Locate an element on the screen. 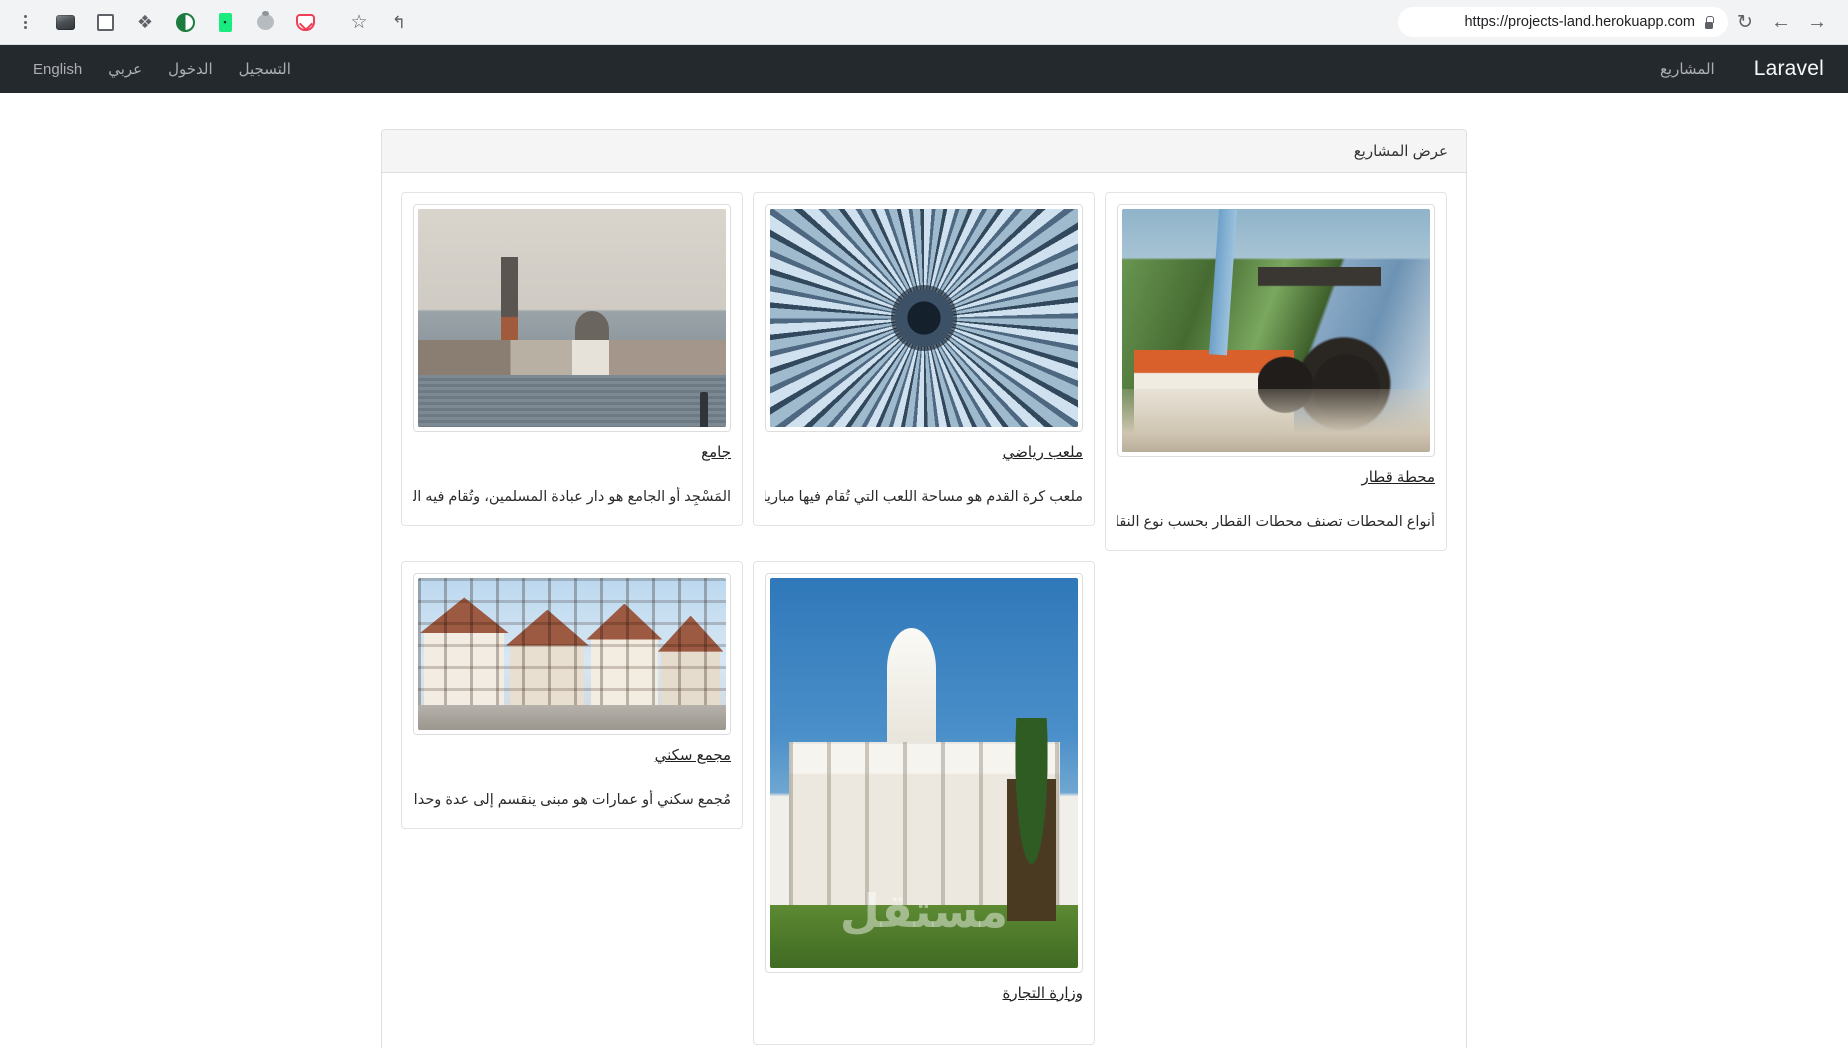 Image resolution: width=1848 pixels, height=1048 pixels. puzzle-extensions-icon: ❖ is located at coordinates (145, 22).